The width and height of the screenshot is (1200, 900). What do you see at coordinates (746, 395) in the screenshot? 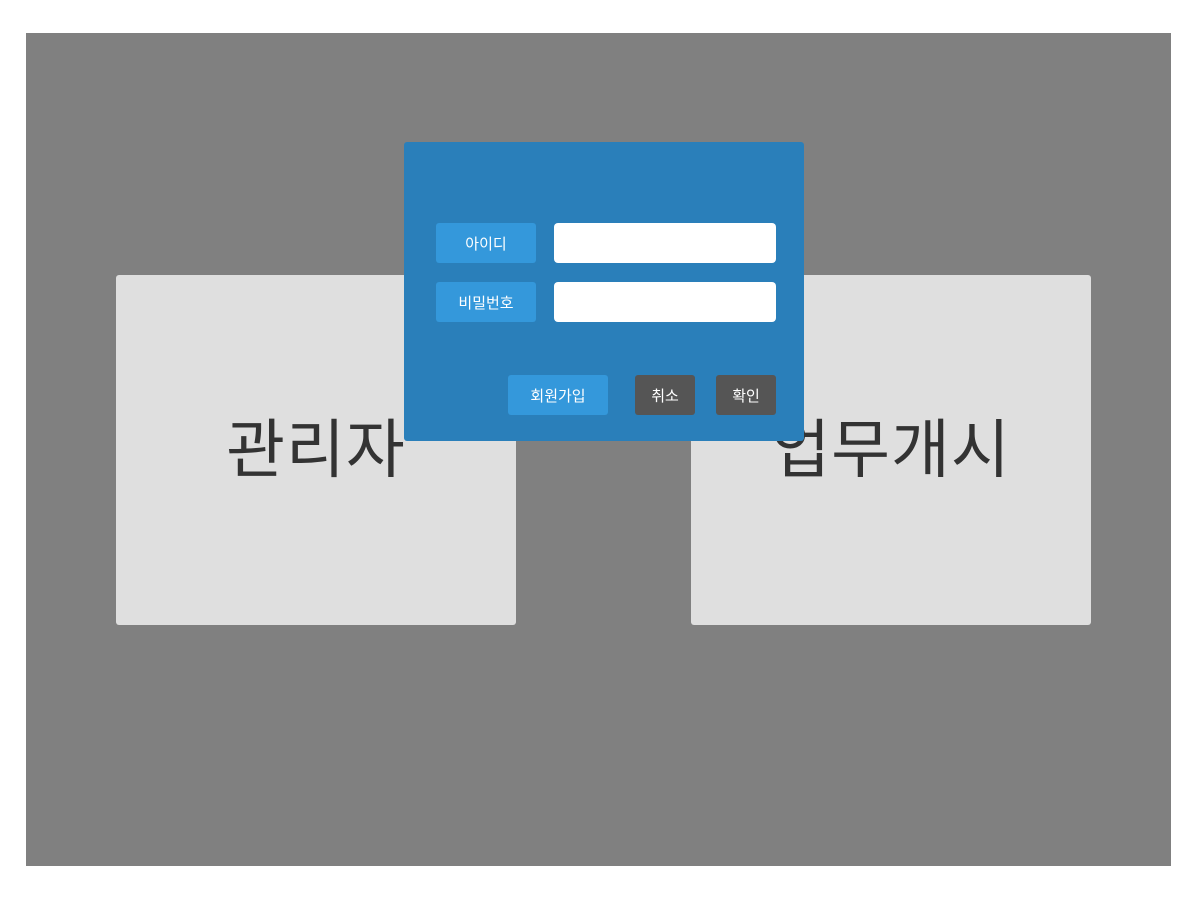
I see `confirm-button: 확인` at bounding box center [746, 395].